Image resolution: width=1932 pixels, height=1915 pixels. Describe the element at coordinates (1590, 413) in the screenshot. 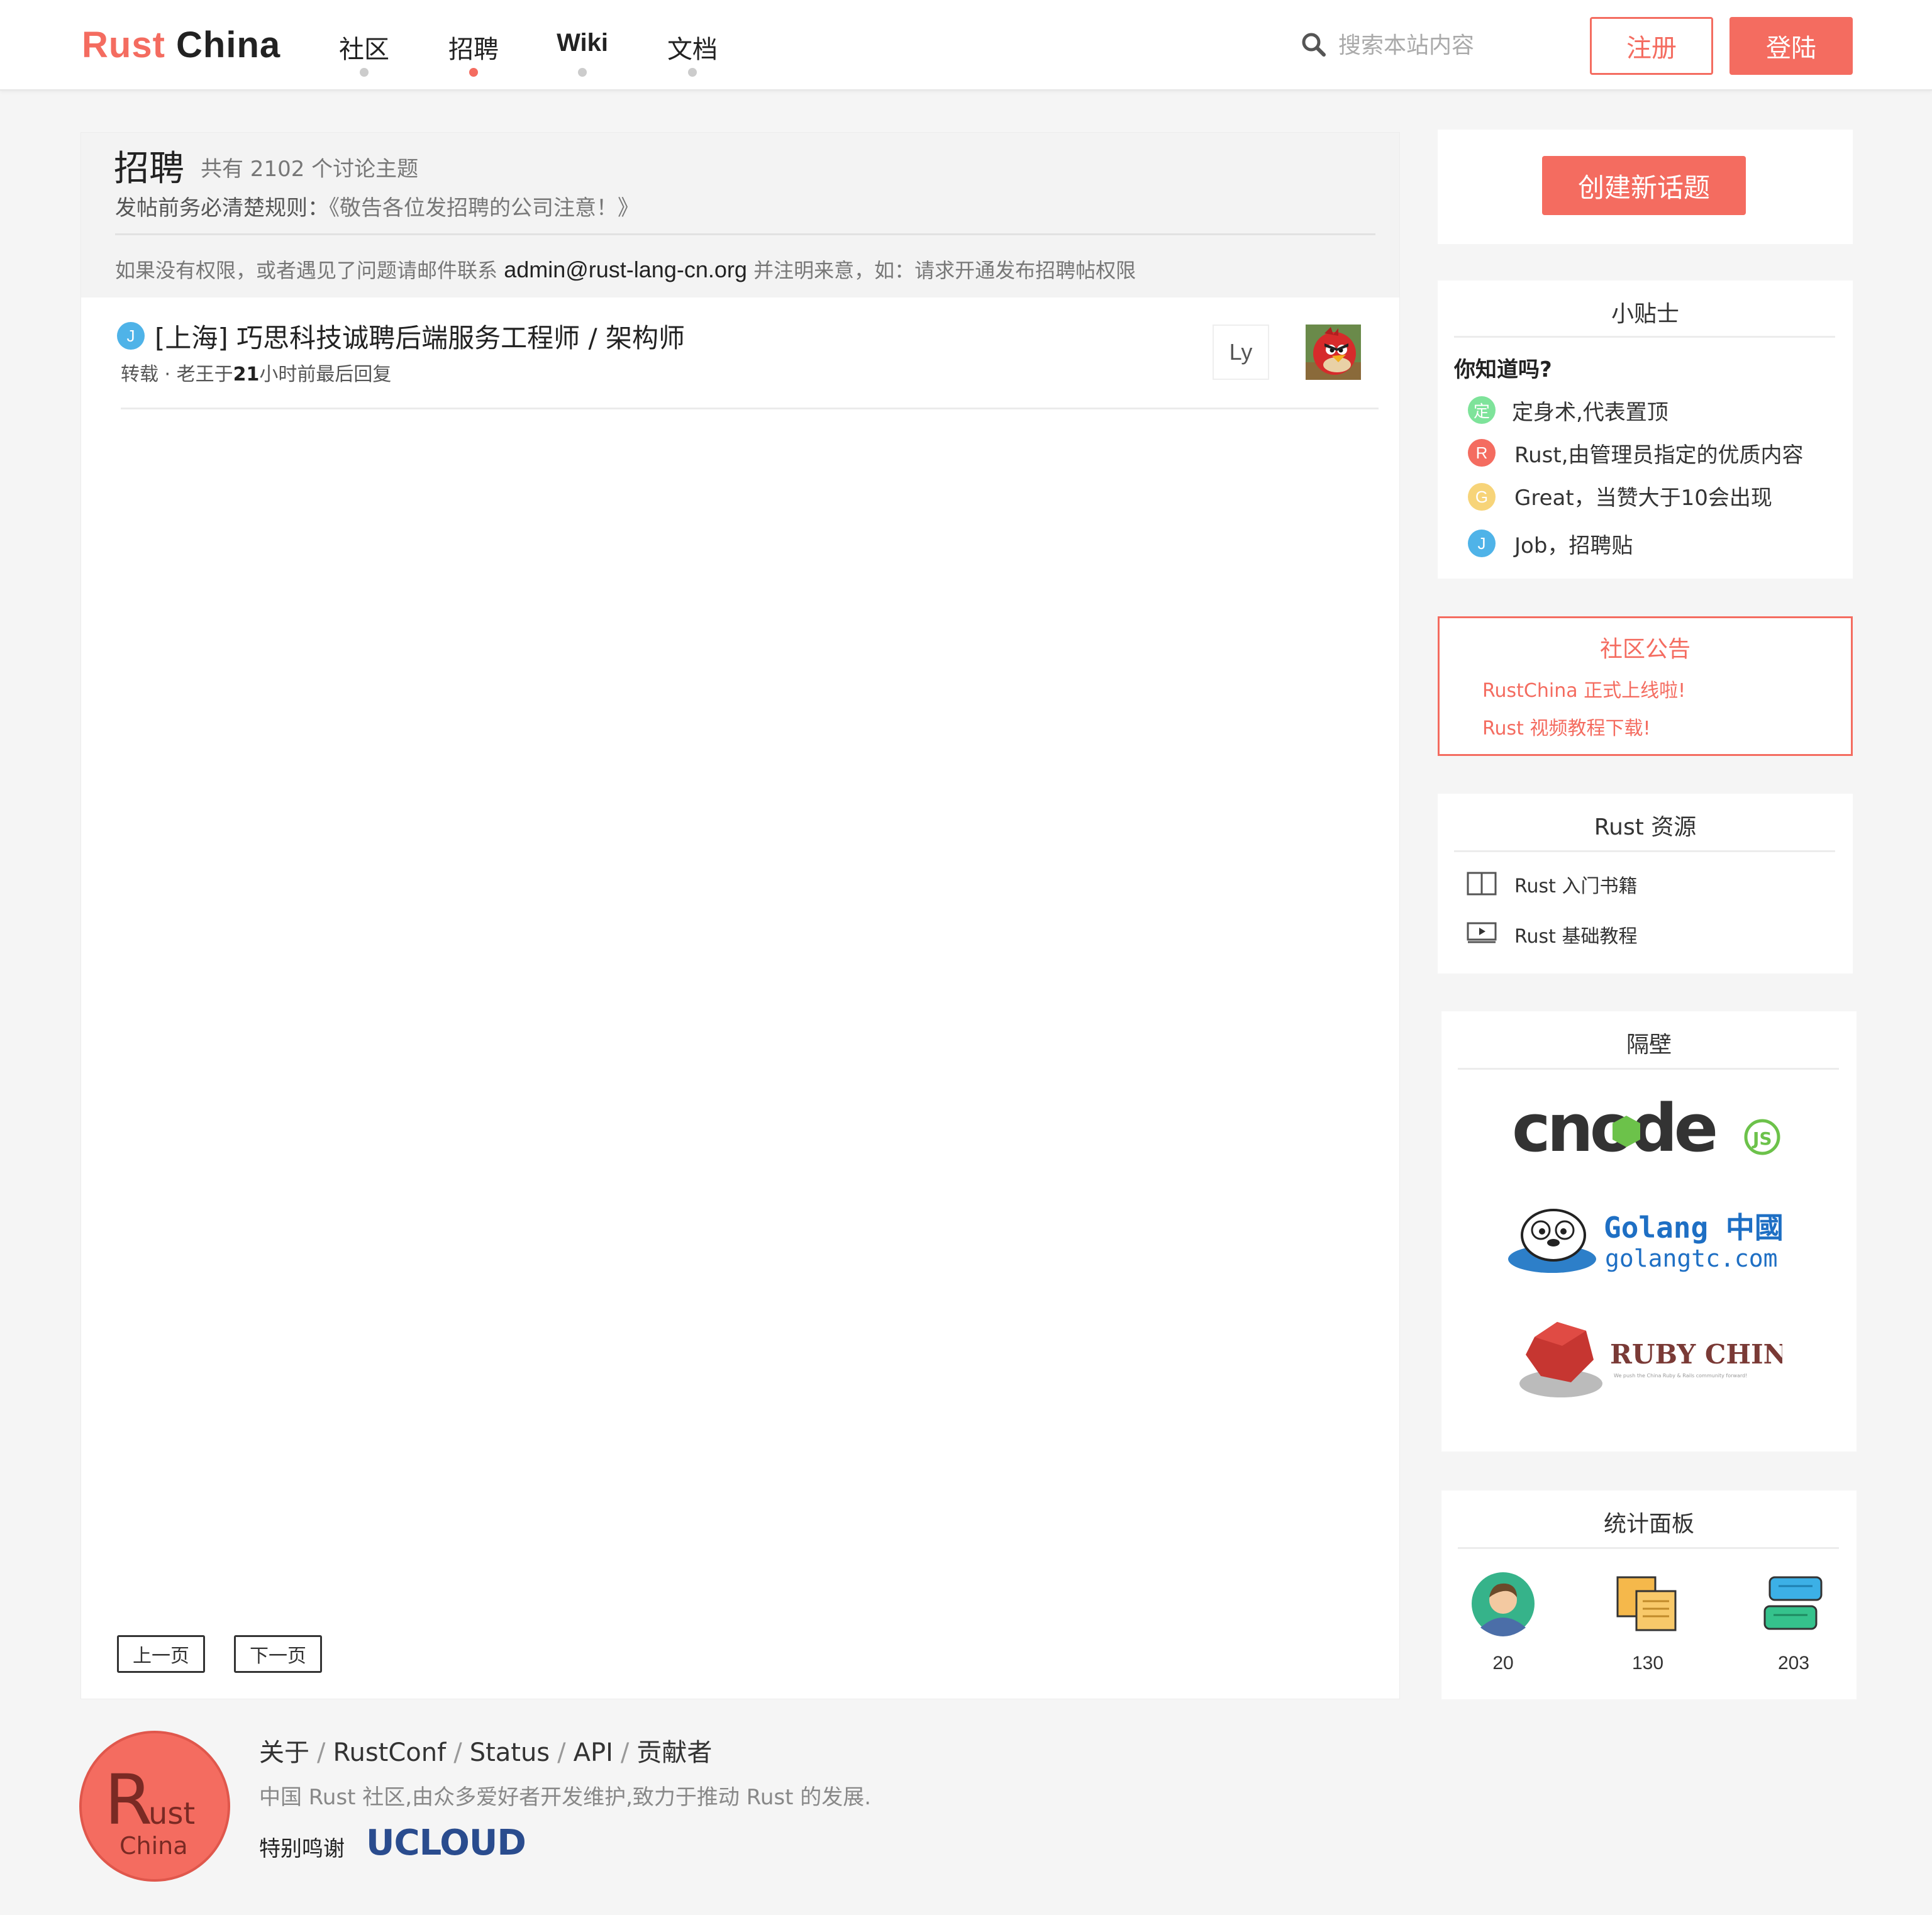

I see `tip-pinned: 定身术,代表置顶` at that location.